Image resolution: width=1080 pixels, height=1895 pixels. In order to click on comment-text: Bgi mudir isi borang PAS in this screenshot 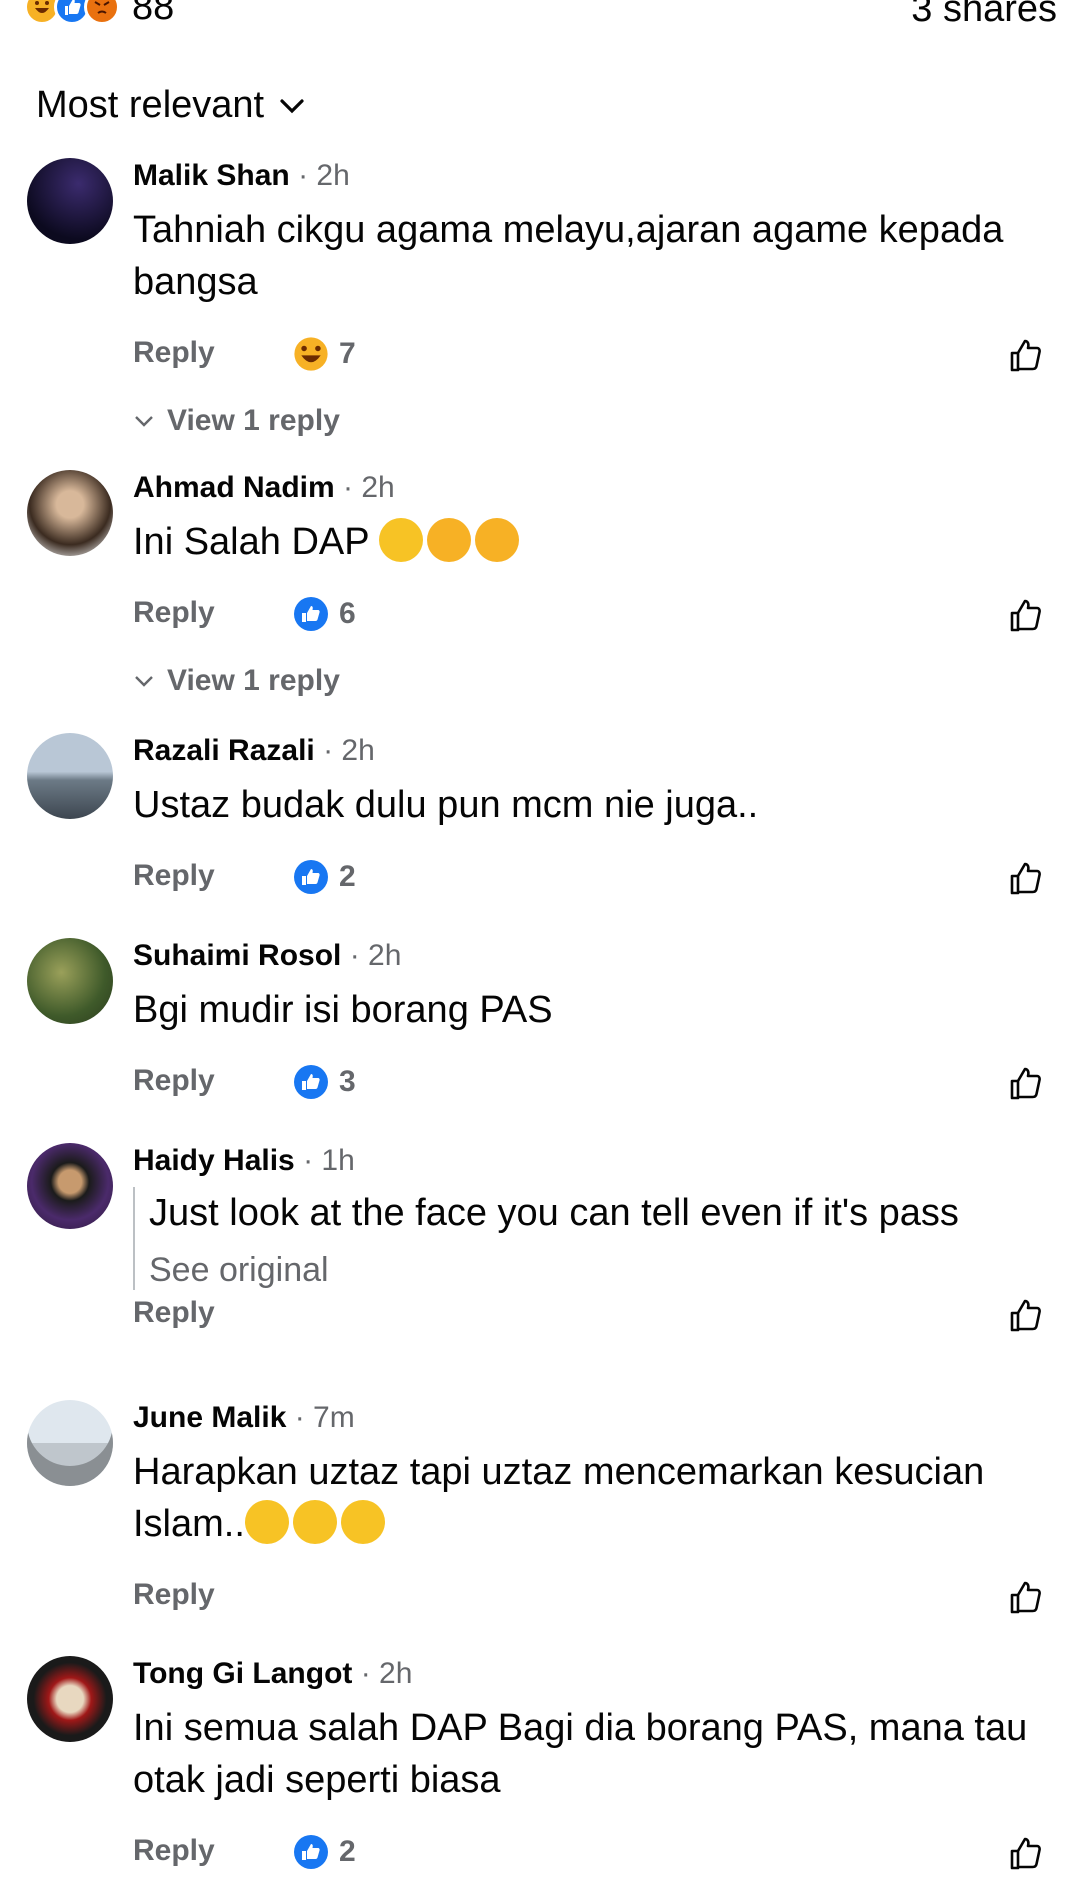, I will do `click(343, 1010)`.